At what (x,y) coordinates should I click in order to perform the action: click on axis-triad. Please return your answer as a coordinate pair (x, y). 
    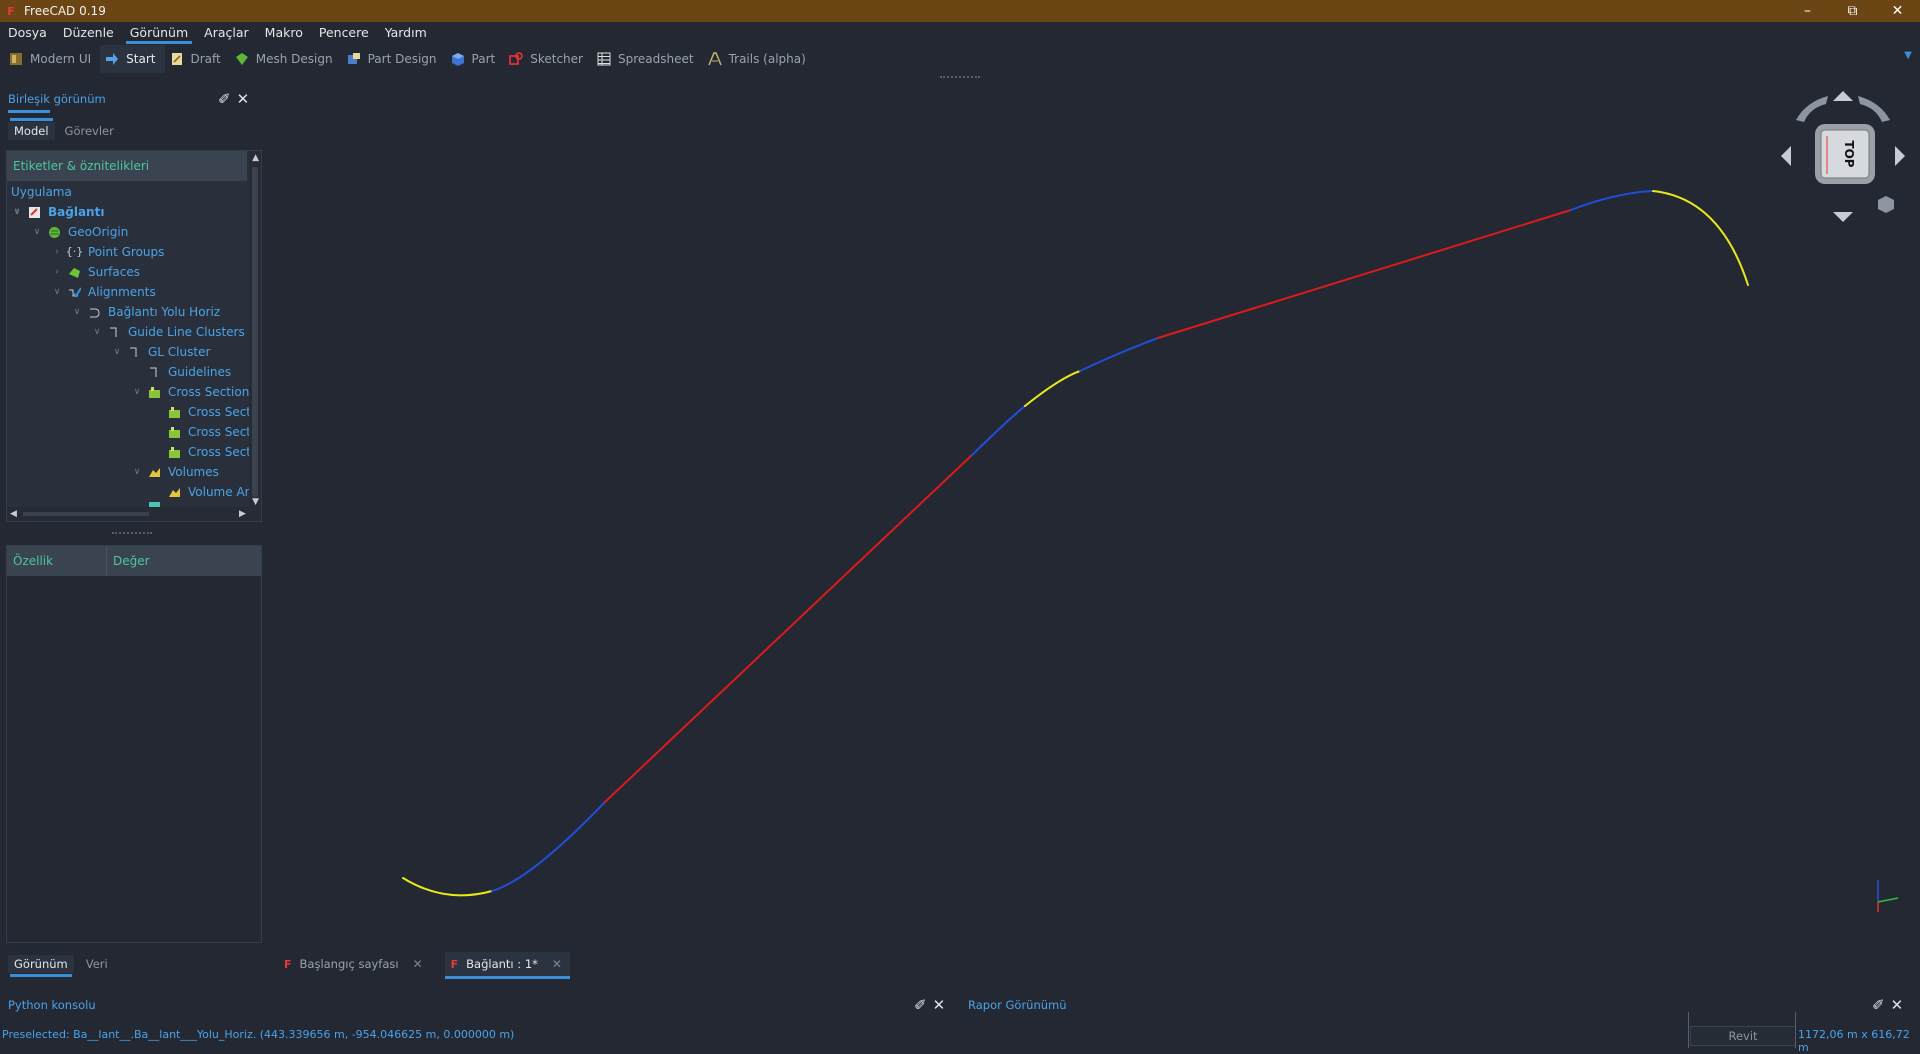
    Looking at the image, I should click on (1888, 896).